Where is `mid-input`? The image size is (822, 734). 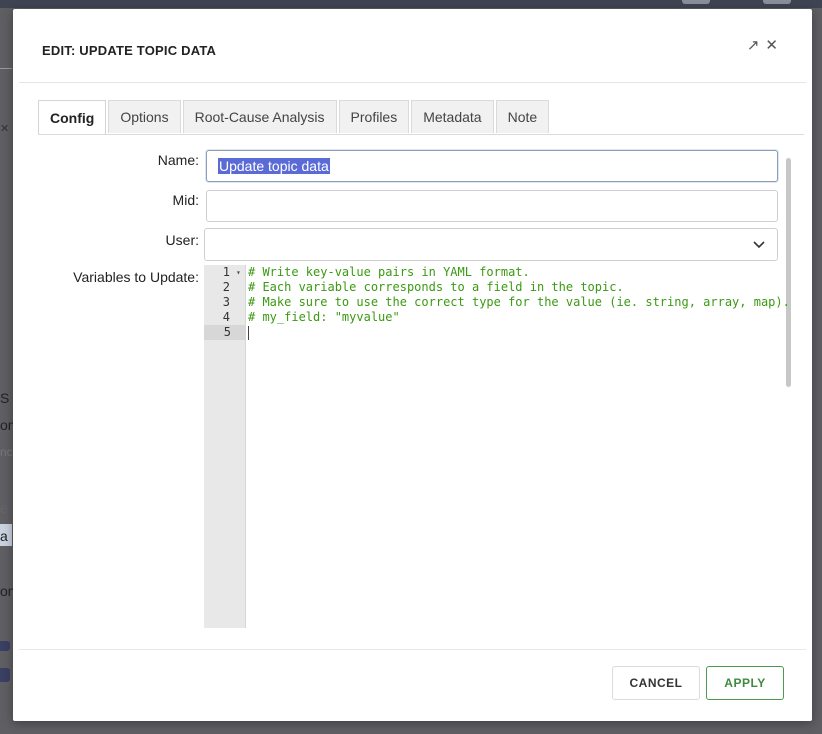 mid-input is located at coordinates (492, 206).